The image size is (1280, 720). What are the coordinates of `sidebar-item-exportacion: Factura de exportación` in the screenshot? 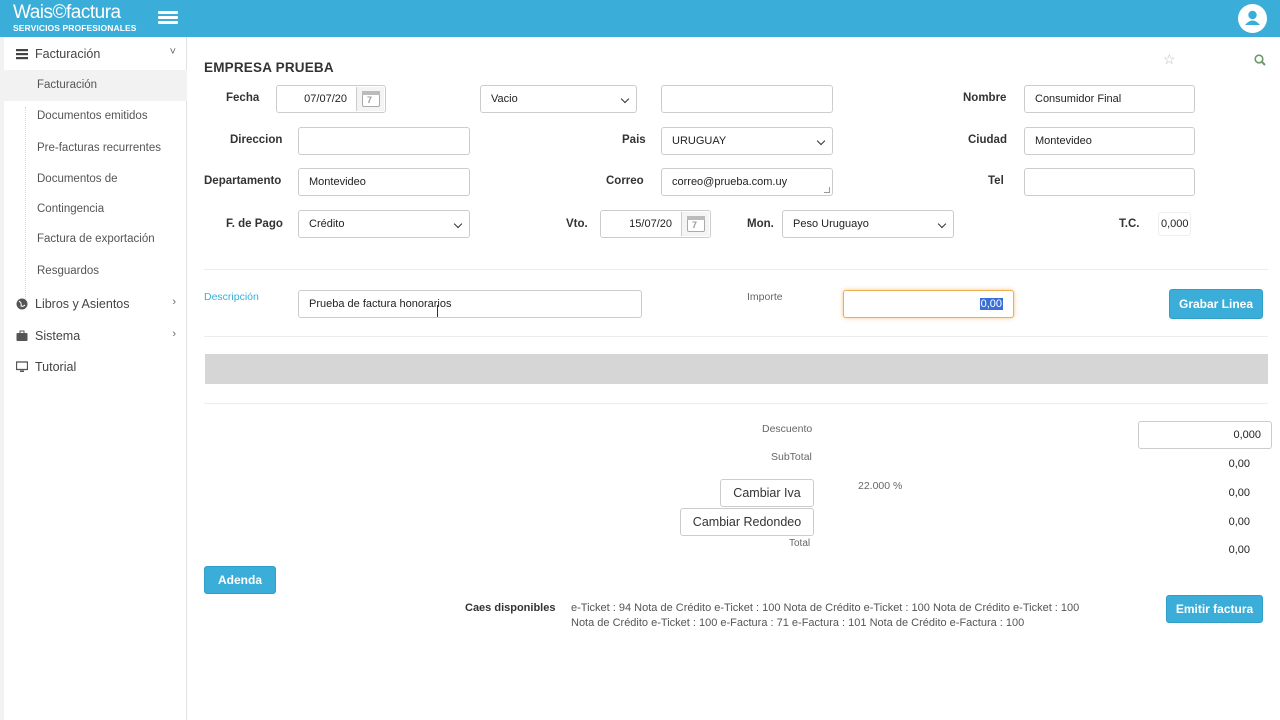 It's located at (95, 240).